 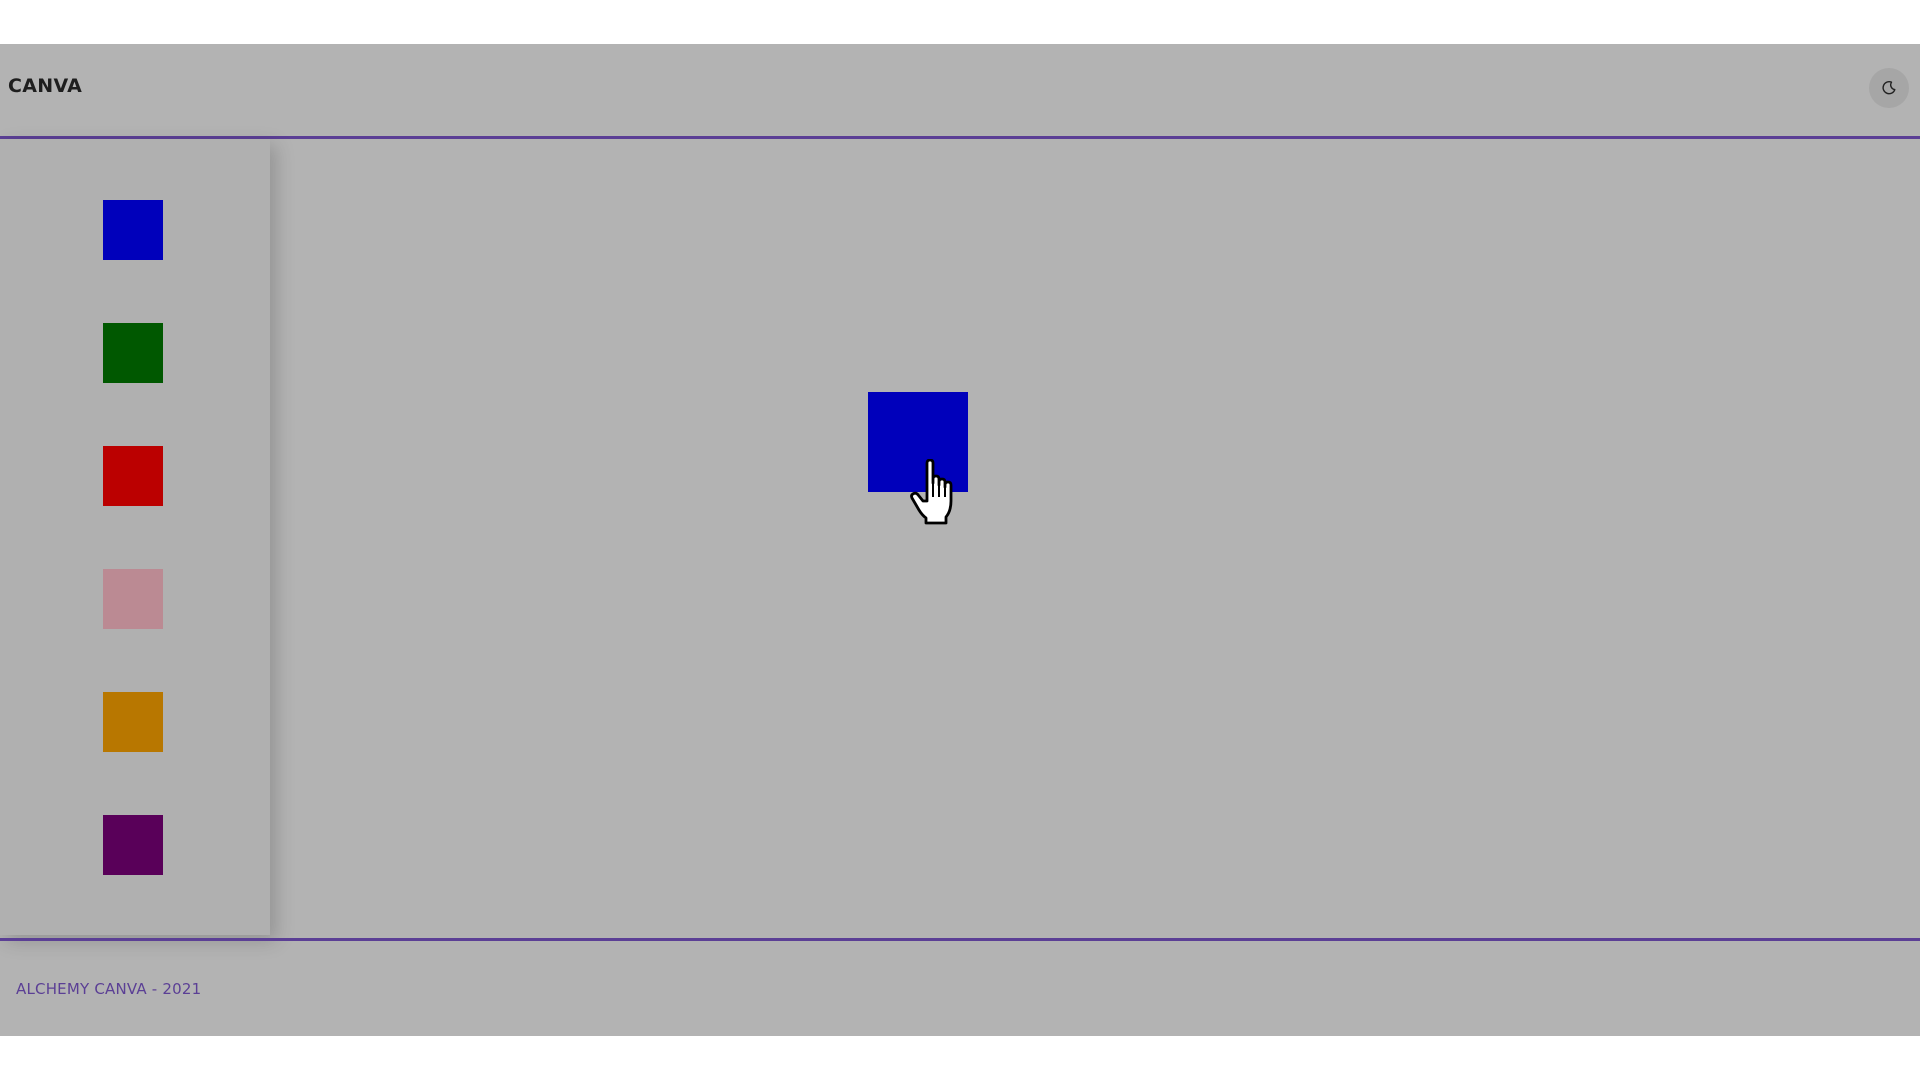 I want to click on canvas-square, so click(x=918, y=442).